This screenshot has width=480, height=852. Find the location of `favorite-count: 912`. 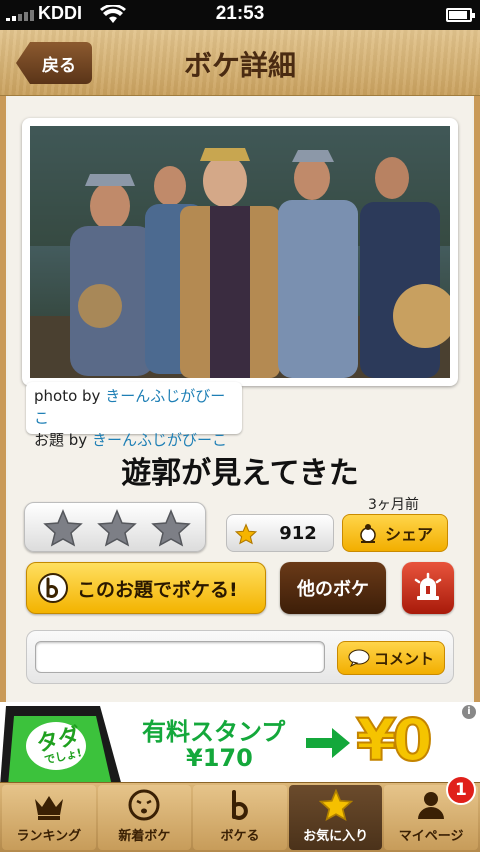

favorite-count: 912 is located at coordinates (298, 533).